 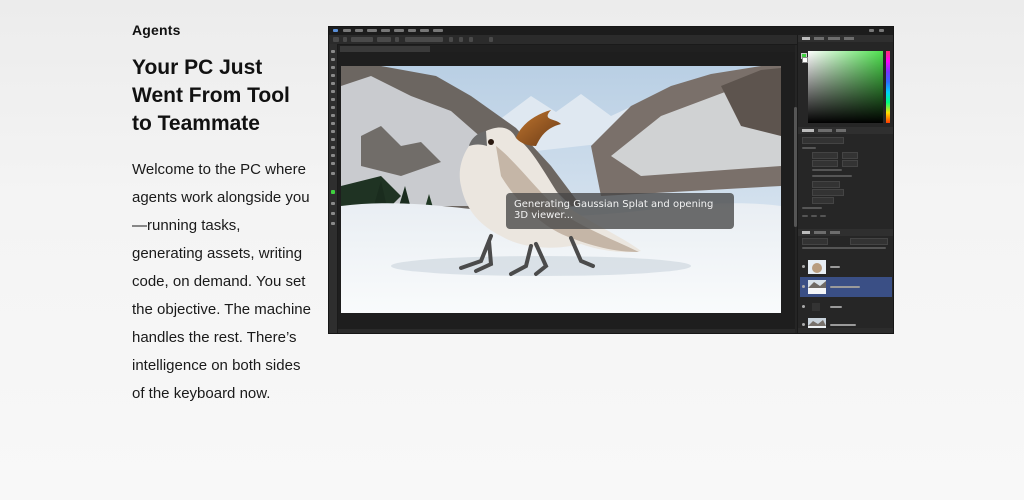 I want to click on menu-bar, so click(x=611, y=31).